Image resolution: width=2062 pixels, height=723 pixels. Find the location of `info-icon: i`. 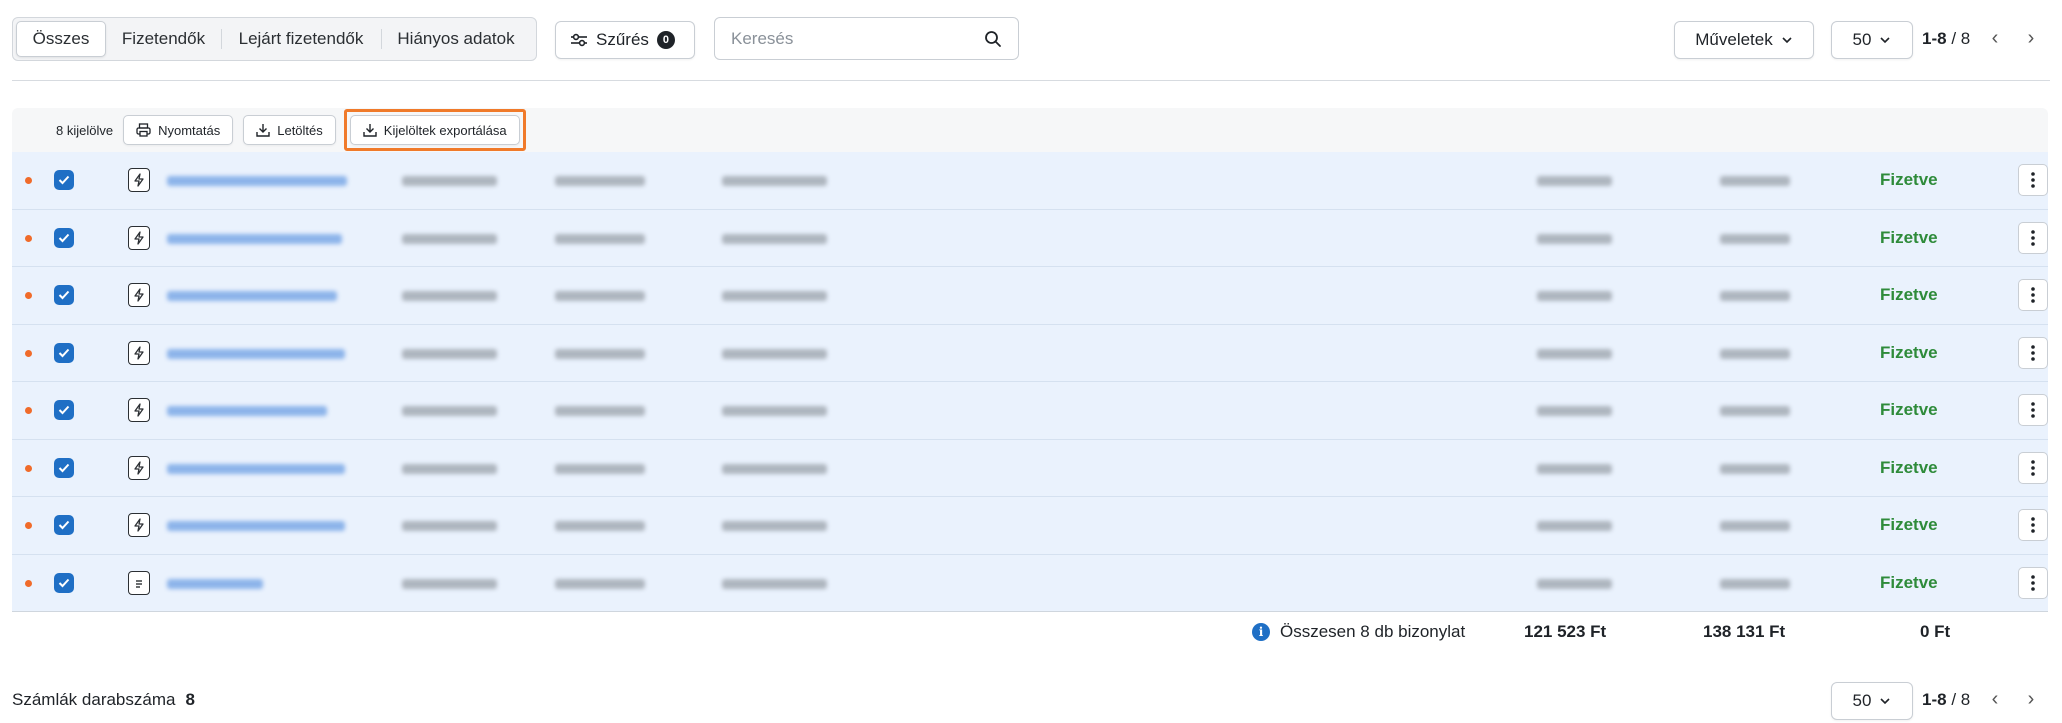

info-icon: i is located at coordinates (1261, 632).